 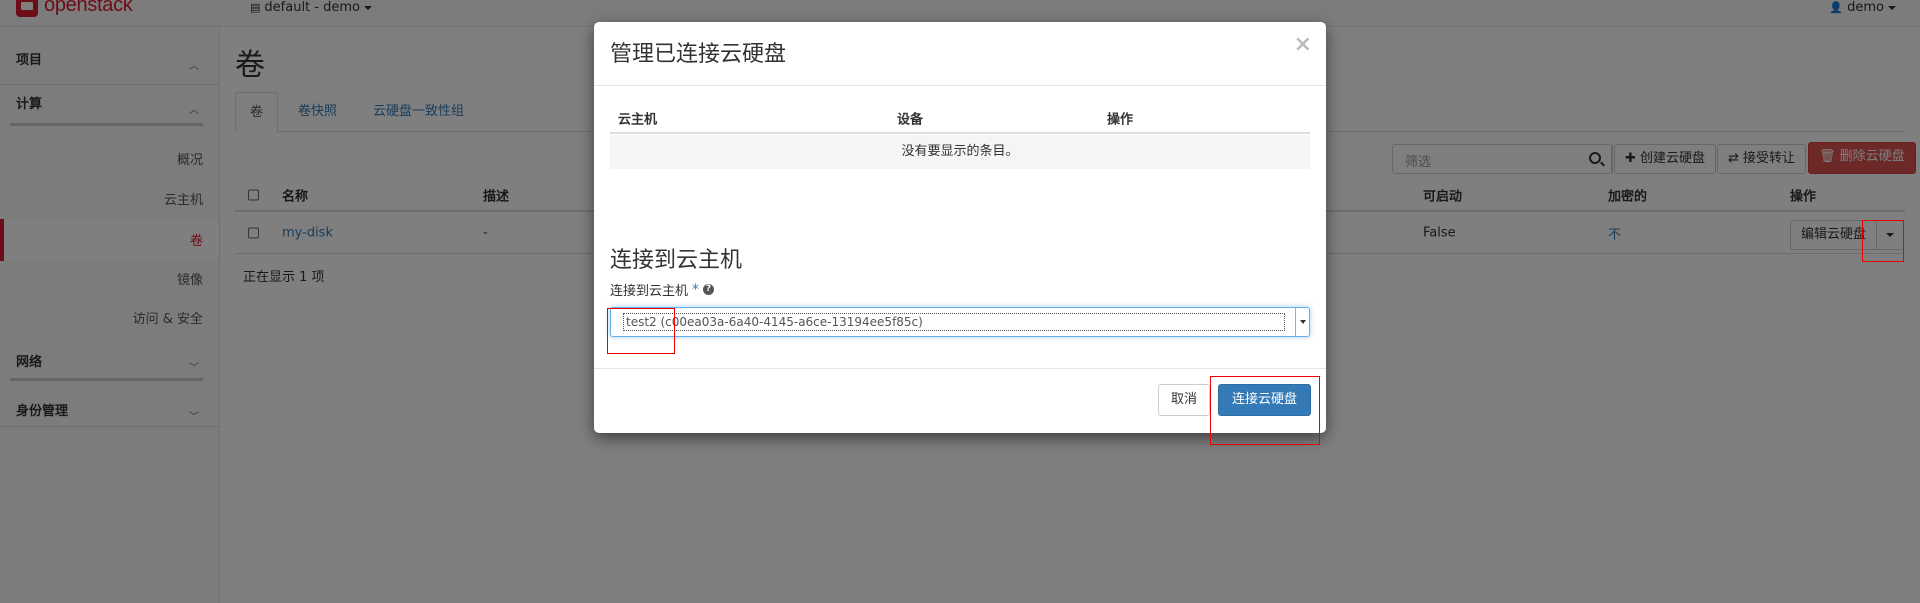 What do you see at coordinates (1303, 44) in the screenshot?
I see `close-icon: ×` at bounding box center [1303, 44].